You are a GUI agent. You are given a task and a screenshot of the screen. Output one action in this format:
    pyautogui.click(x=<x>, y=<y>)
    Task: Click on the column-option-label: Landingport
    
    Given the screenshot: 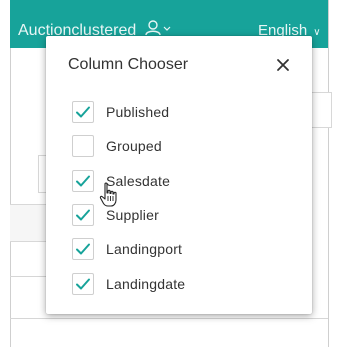 What is the action you would take?
    pyautogui.click(x=144, y=249)
    